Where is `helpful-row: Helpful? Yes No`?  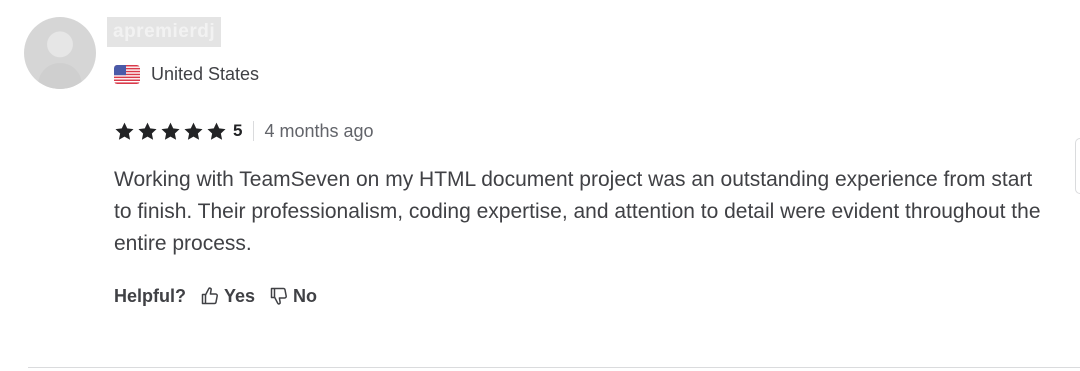
helpful-row: Helpful? Yes No is located at coordinates (222, 296).